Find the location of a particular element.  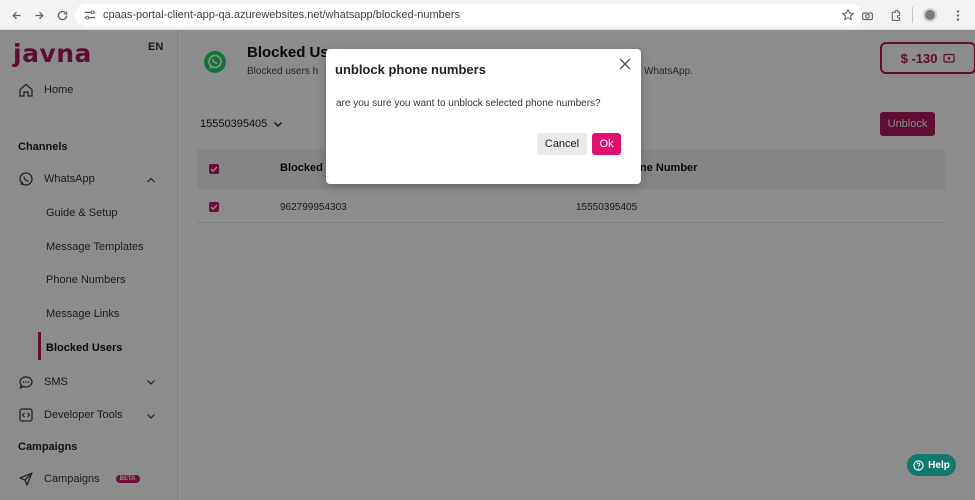

extensions-icon is located at coordinates (895, 15).